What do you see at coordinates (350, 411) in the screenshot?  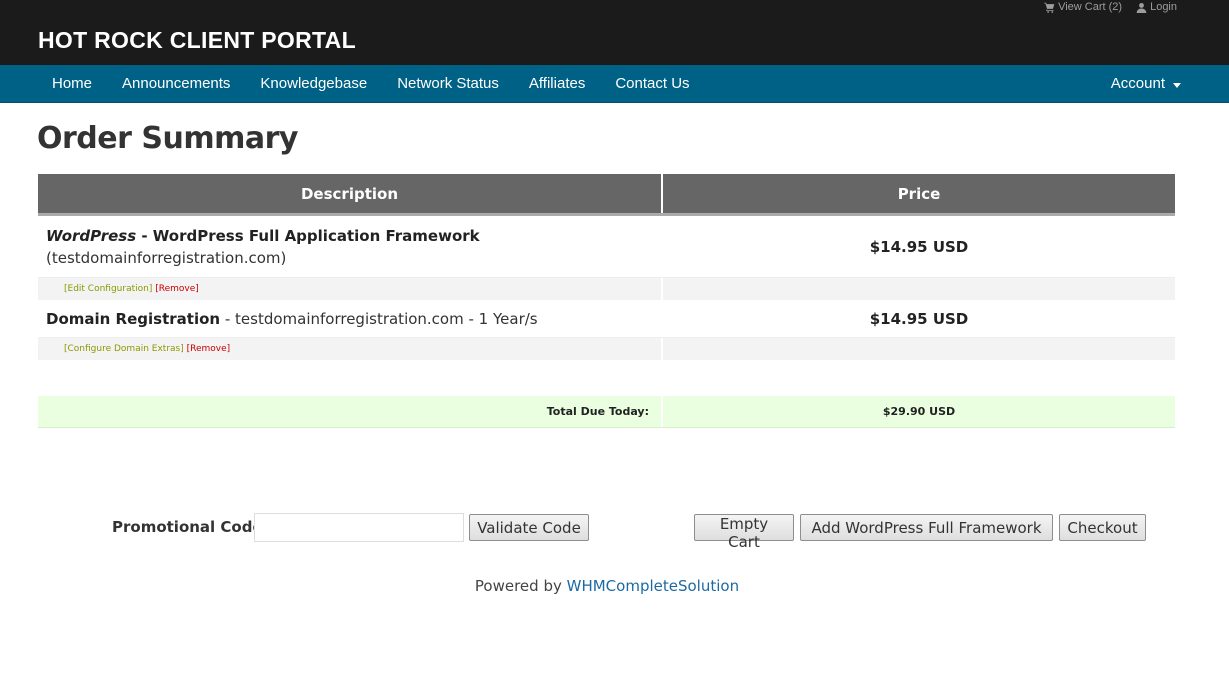 I see `total-label: Total Due Today:` at bounding box center [350, 411].